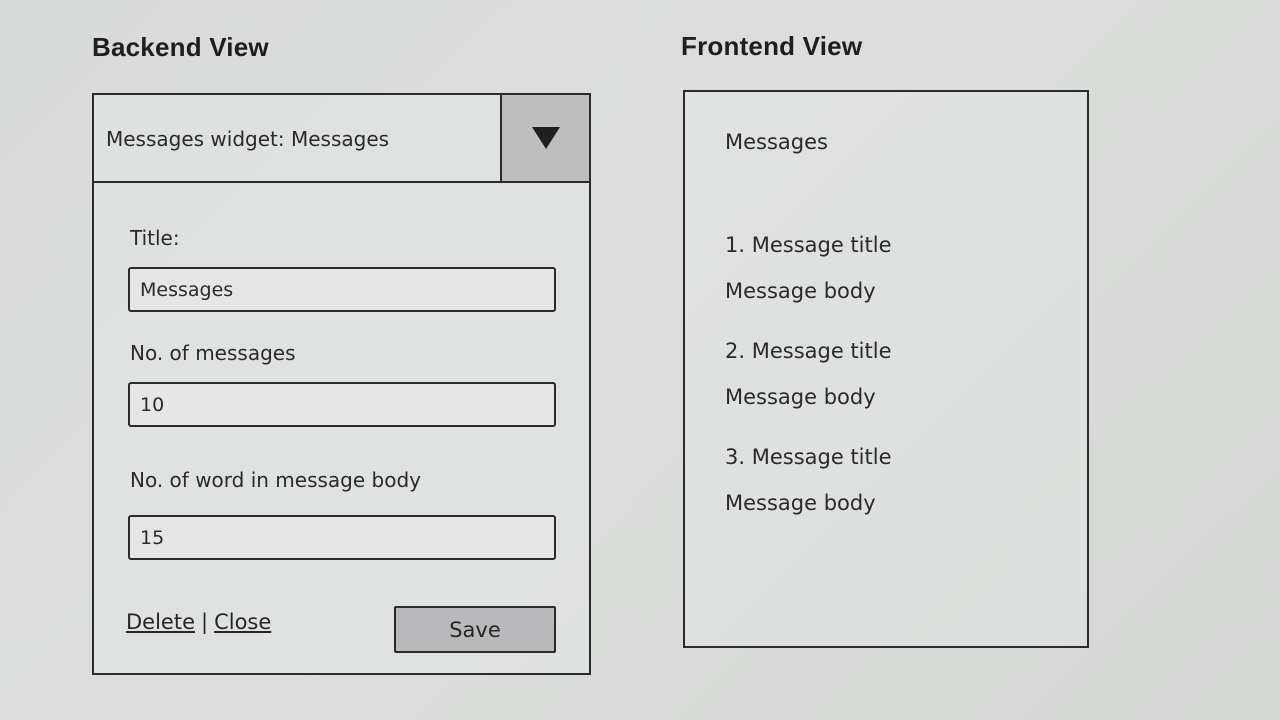 The image size is (1280, 720). What do you see at coordinates (342, 537) in the screenshot?
I see `word-count-input` at bounding box center [342, 537].